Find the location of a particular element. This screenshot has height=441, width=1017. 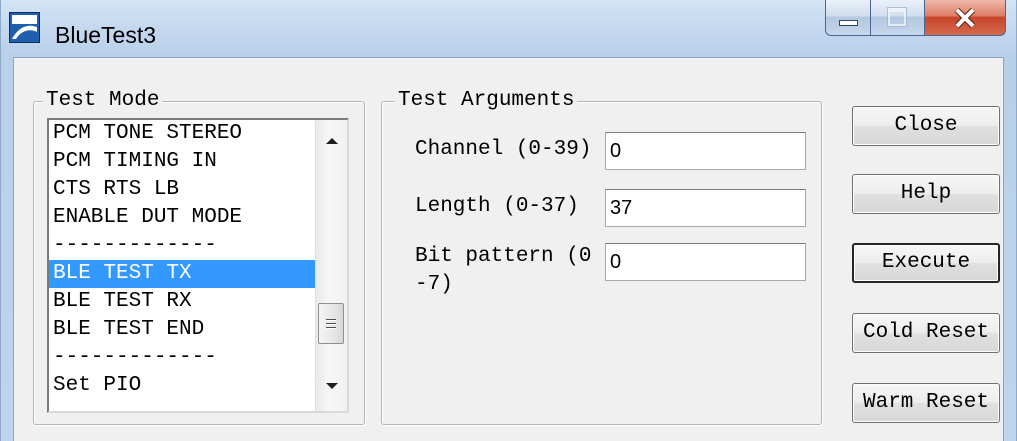

close-button: Close is located at coordinates (926, 126).